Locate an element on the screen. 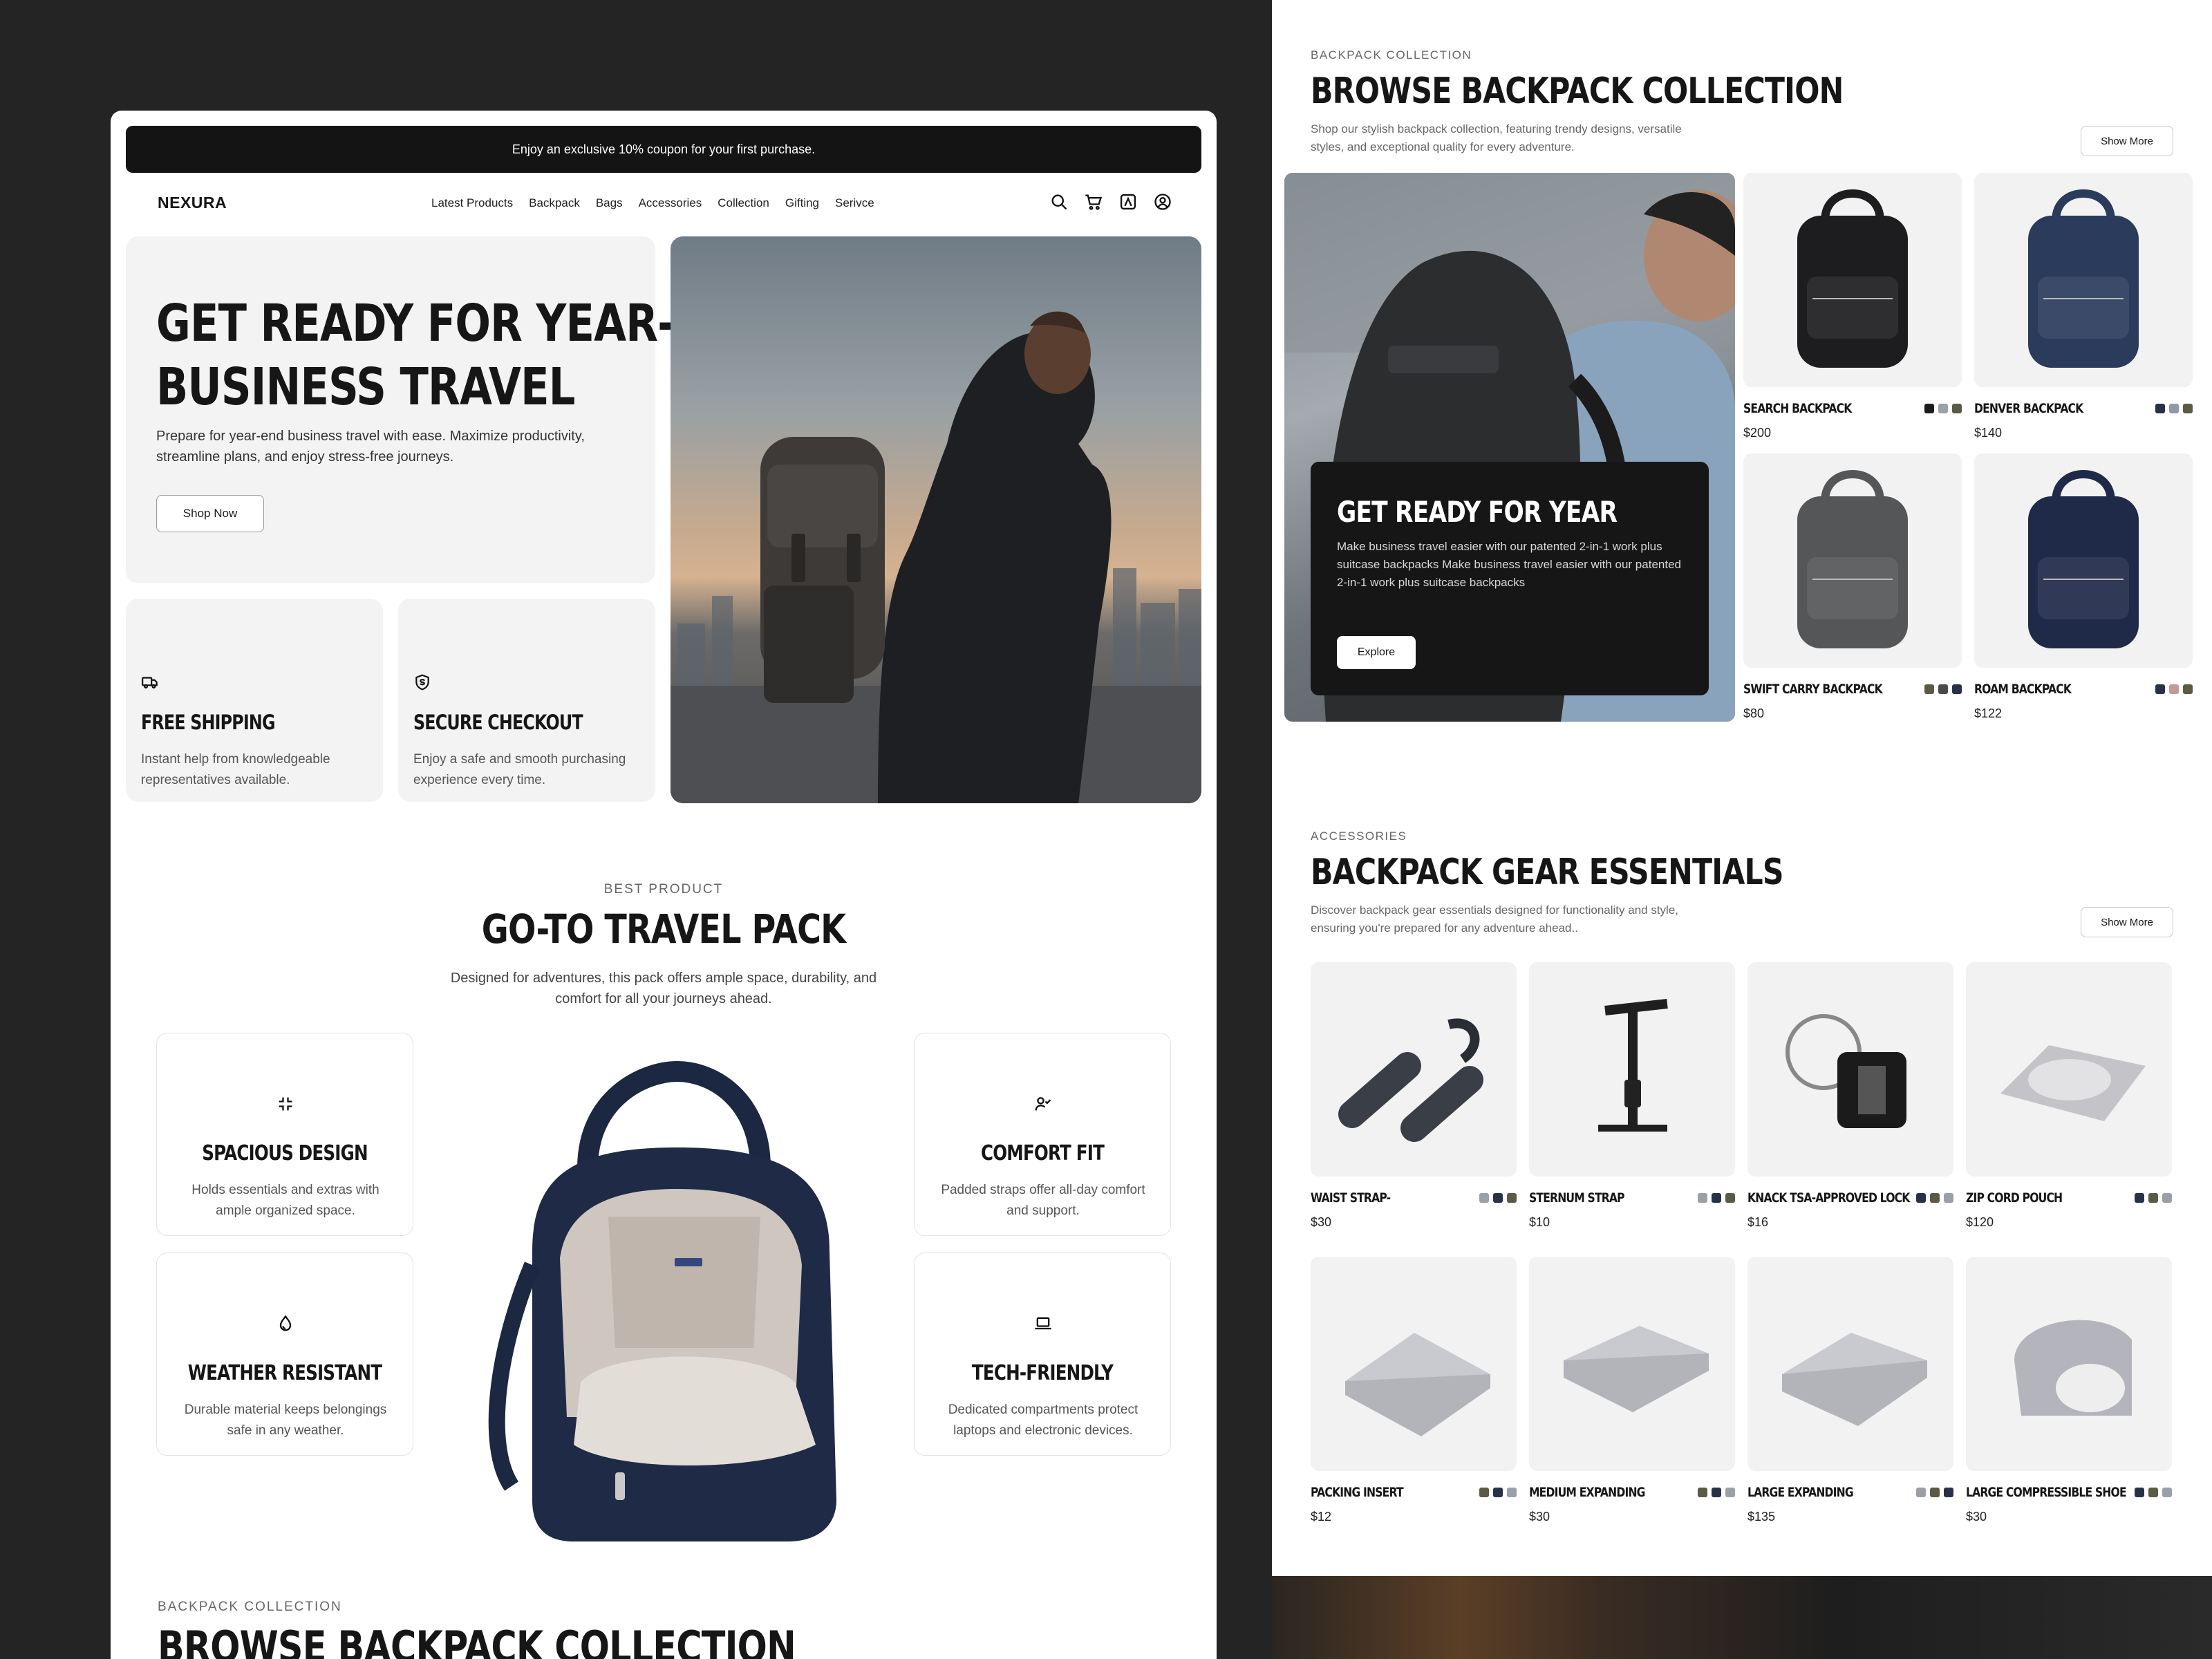  accessory-product-card: KNACK TSA-APPROVED LOCK $16 is located at coordinates (1850, 1095).